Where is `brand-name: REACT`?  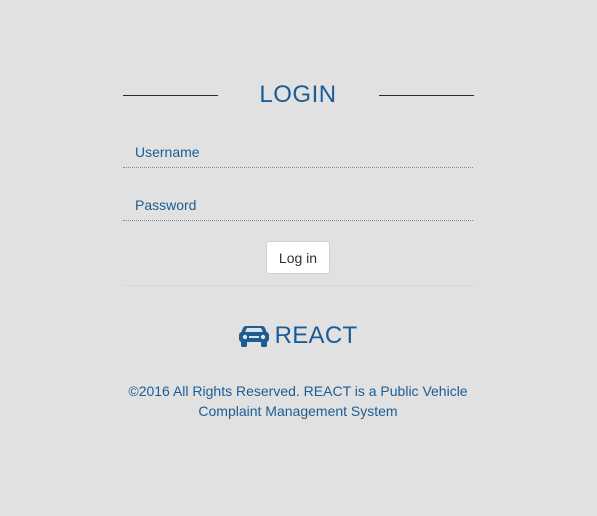
brand-name: REACT is located at coordinates (316, 335).